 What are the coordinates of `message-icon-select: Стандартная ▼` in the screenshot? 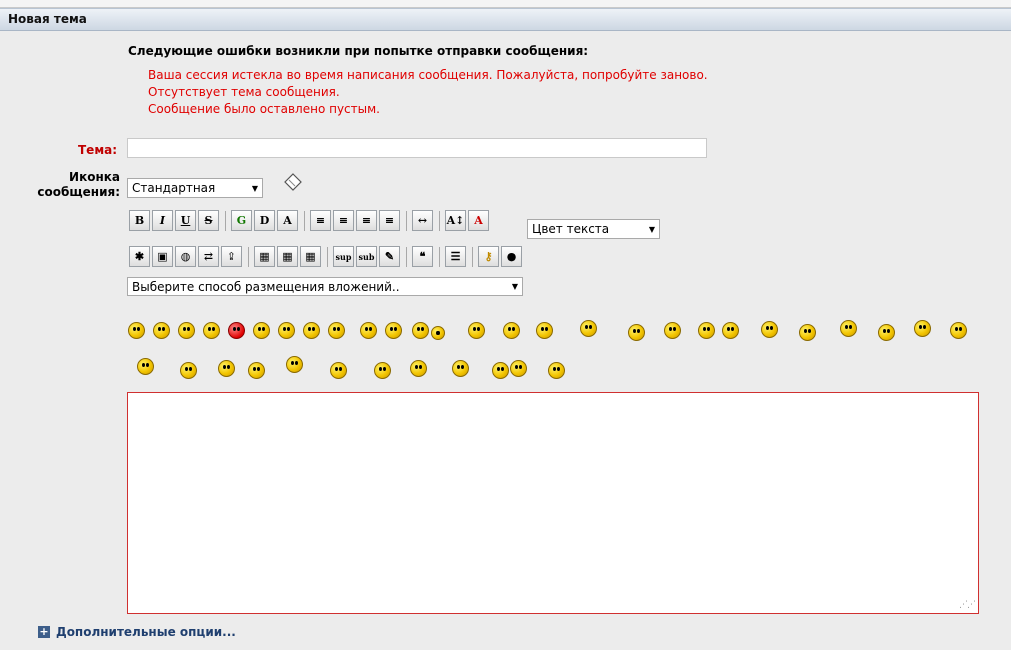 It's located at (195, 188).